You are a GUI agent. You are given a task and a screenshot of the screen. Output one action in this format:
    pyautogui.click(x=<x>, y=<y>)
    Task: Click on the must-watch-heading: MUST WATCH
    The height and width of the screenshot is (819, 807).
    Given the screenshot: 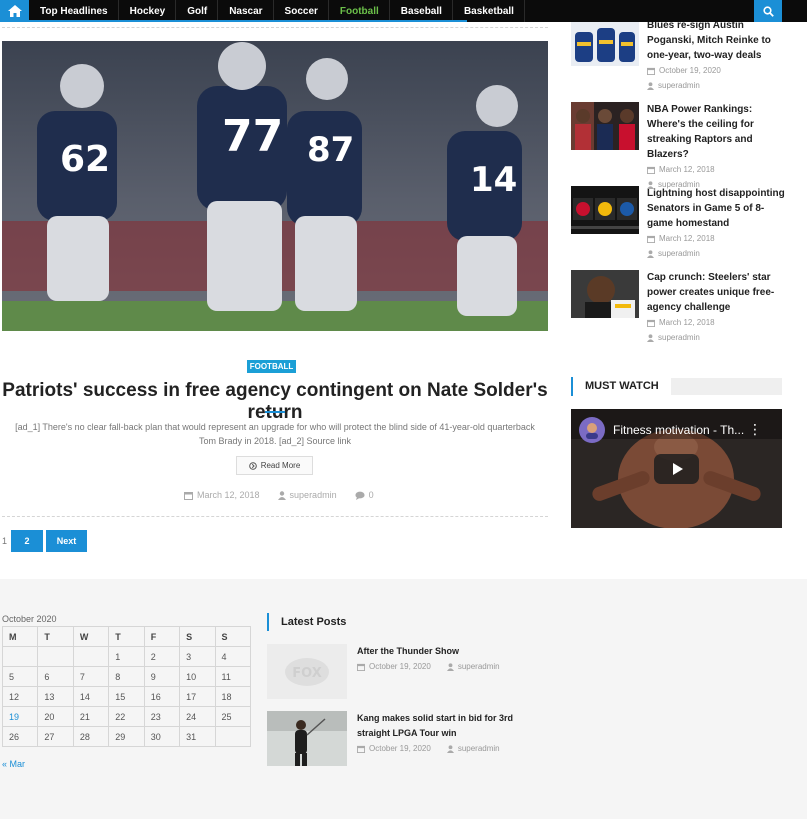 What is the action you would take?
    pyautogui.click(x=676, y=386)
    